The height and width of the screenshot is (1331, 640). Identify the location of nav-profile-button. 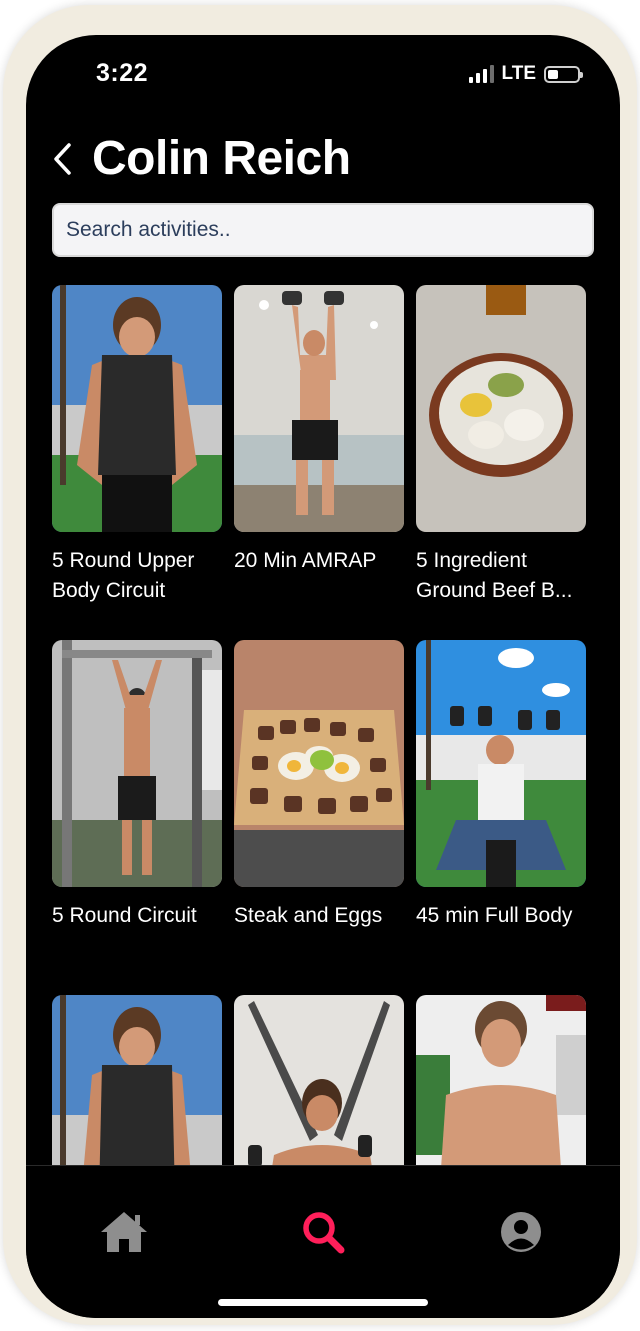
(521, 1232).